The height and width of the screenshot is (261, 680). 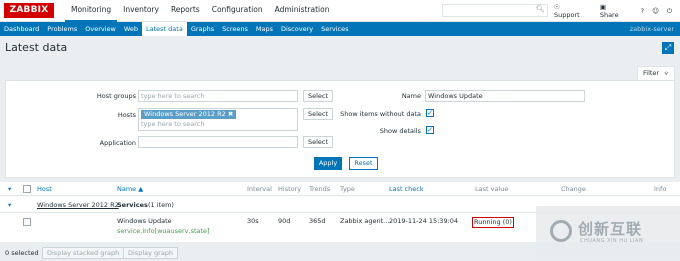 What do you see at coordinates (230, 114) in the screenshot?
I see `remove-tag-icon: ✖` at bounding box center [230, 114].